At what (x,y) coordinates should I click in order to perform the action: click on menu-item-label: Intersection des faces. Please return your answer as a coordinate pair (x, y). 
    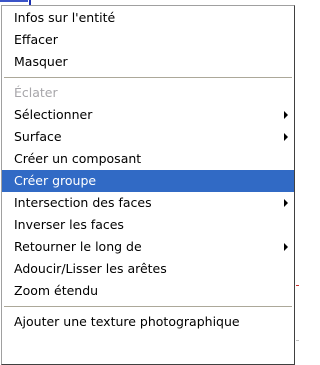
    Looking at the image, I should click on (83, 202).